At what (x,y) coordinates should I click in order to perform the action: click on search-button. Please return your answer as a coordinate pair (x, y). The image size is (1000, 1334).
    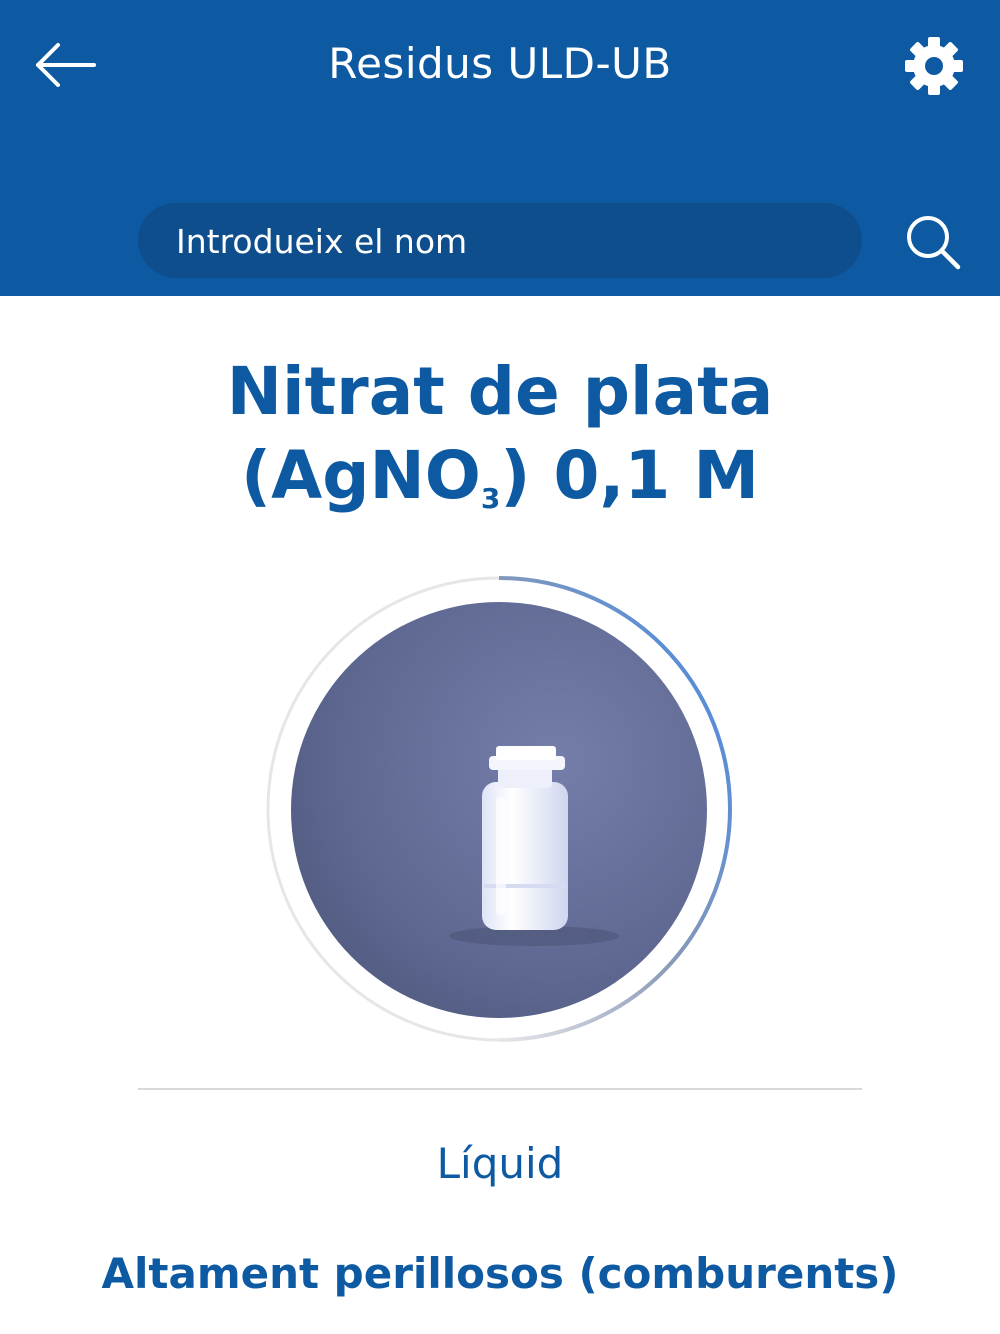
    Looking at the image, I should click on (933, 242).